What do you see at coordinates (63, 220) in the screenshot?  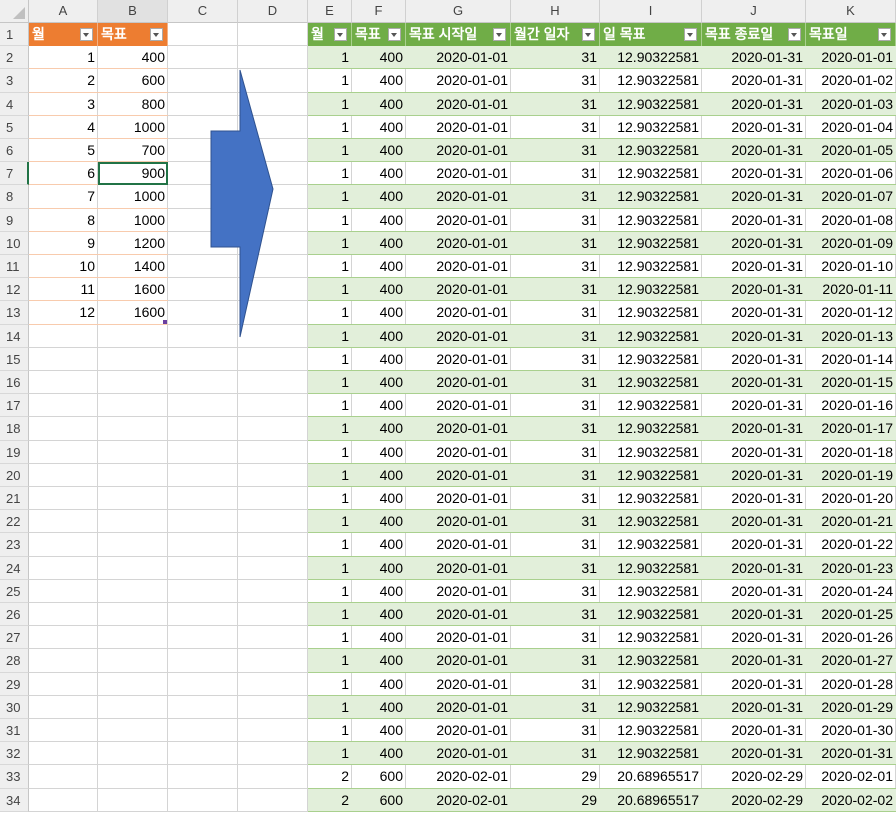 I see `table1-cell: 8` at bounding box center [63, 220].